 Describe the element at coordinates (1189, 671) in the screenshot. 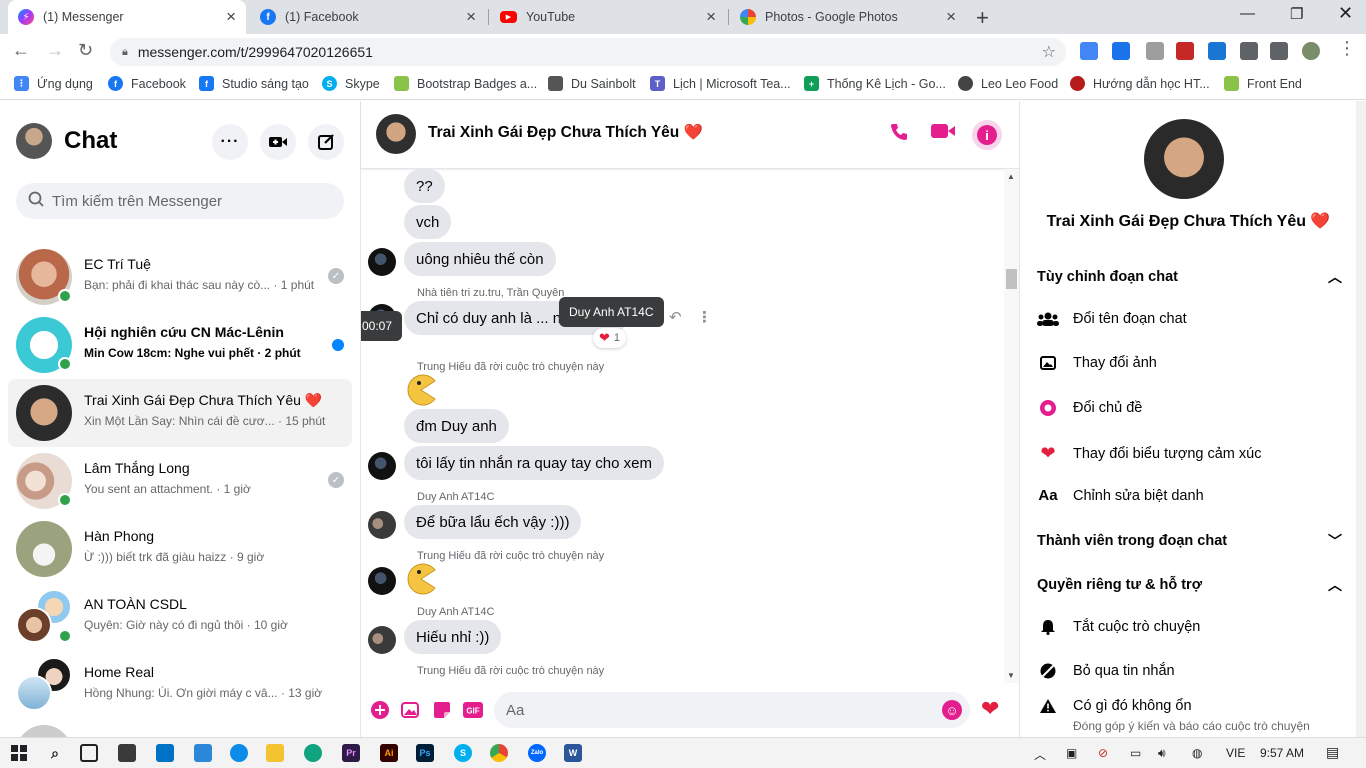

I see `ignore-messages-item: Bỏ qua tin nhắn` at that location.